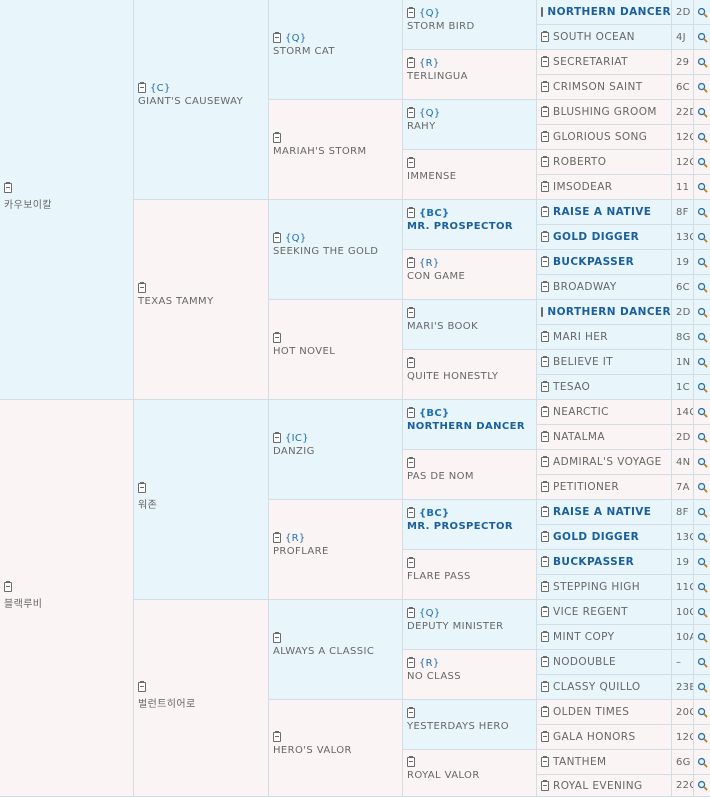  Describe the element at coordinates (593, 262) in the screenshot. I see `horse-name-link: BUCKPASSER` at that location.